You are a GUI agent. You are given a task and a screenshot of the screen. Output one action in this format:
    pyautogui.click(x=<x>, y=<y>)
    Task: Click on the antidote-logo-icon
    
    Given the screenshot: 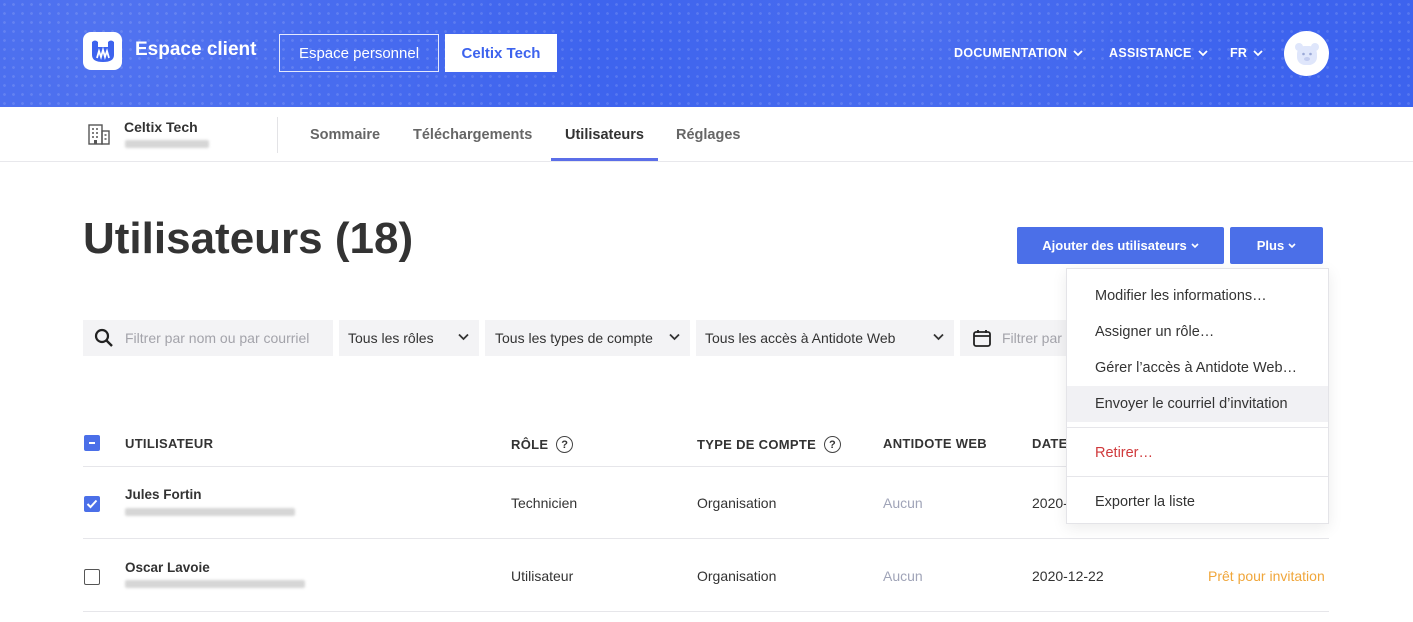 What is the action you would take?
    pyautogui.click(x=102, y=51)
    